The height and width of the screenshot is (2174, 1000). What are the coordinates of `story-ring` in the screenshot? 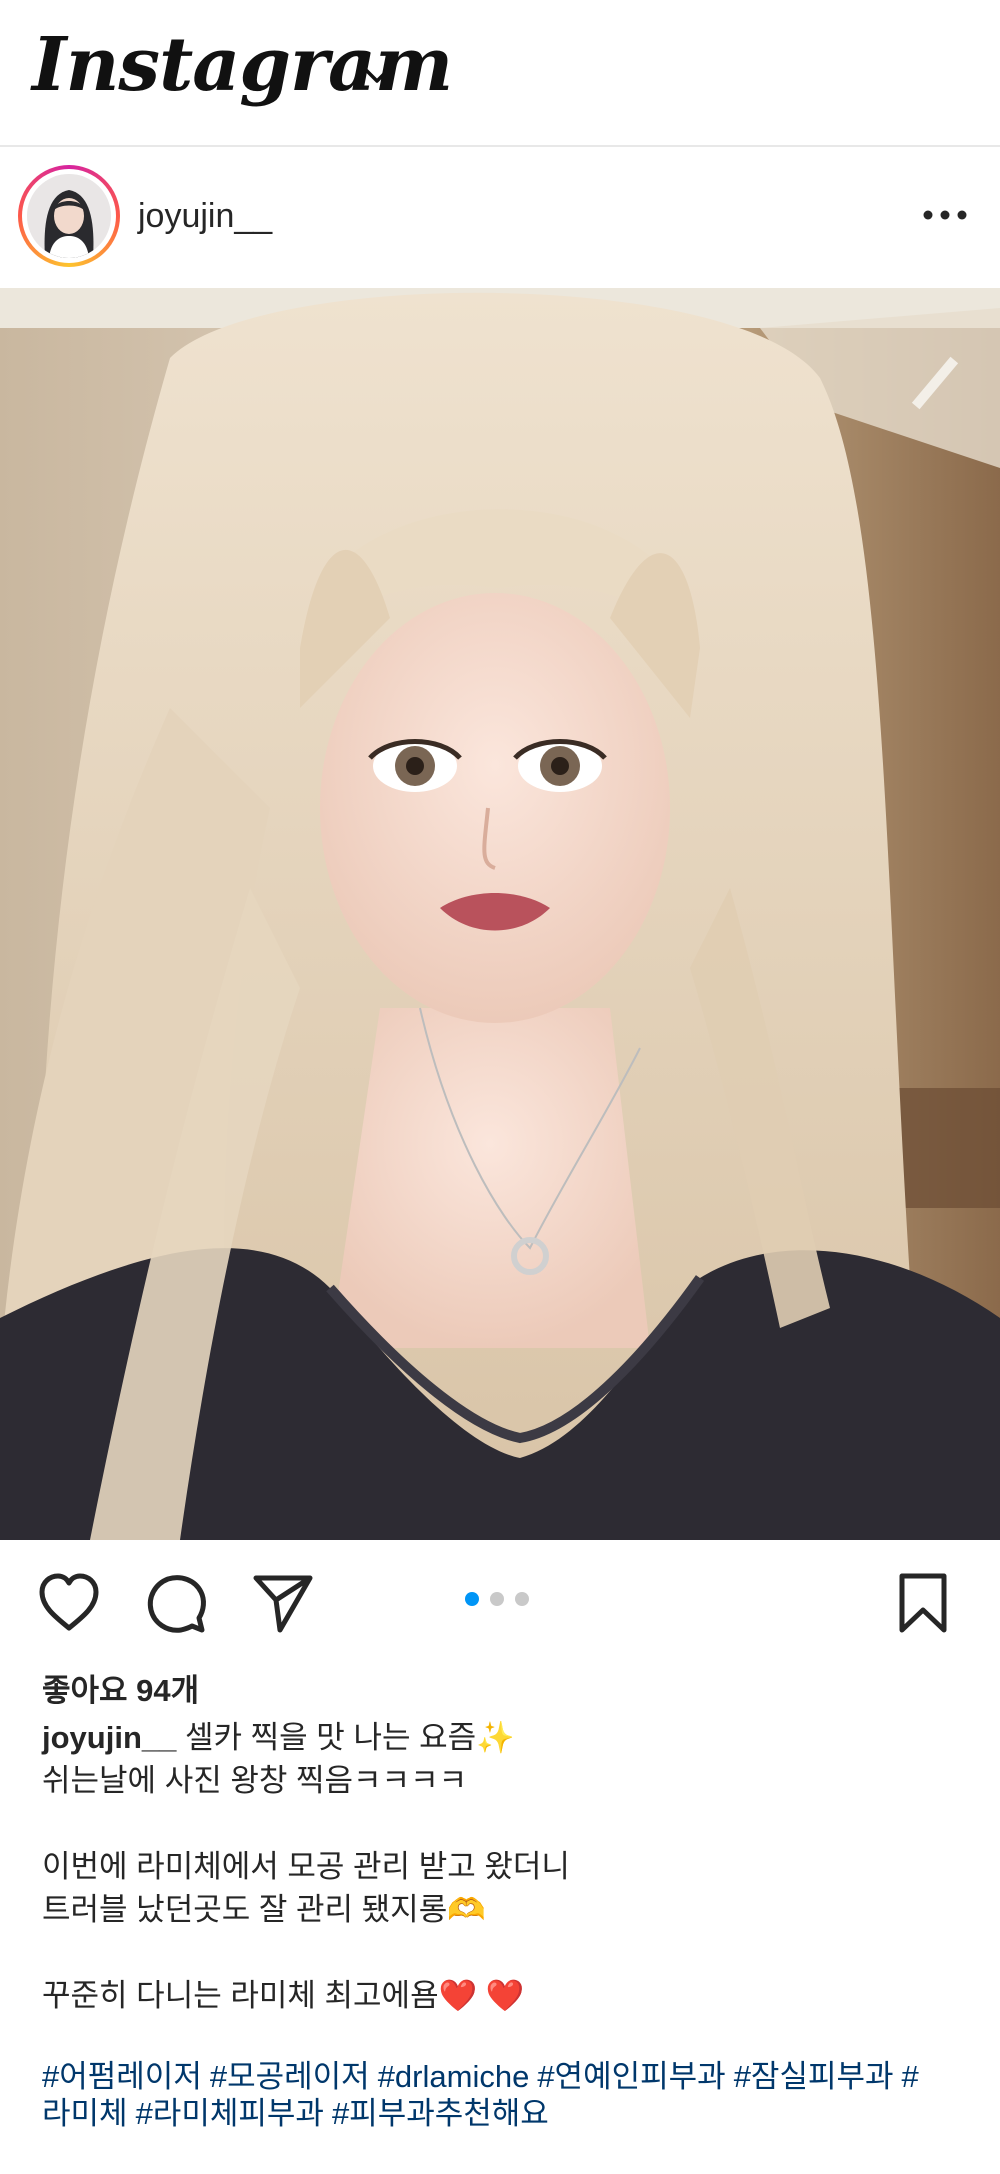 It's located at (69, 216).